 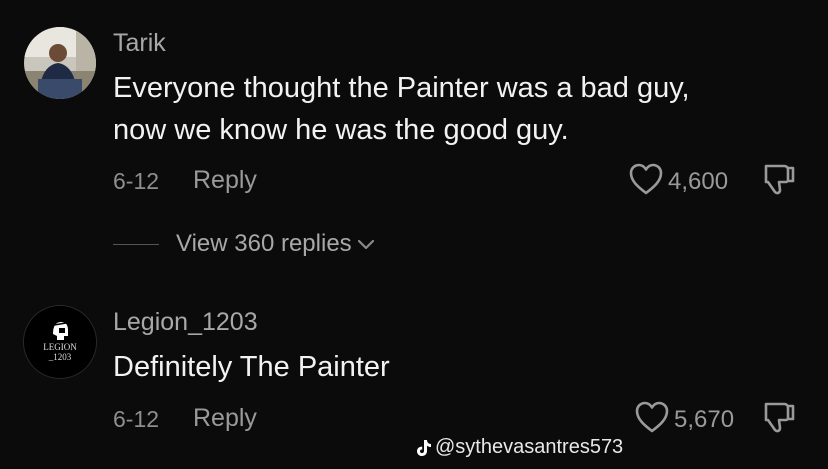 What do you see at coordinates (529, 447) in the screenshot?
I see `watermark-handle: @sythevasantres573` at bounding box center [529, 447].